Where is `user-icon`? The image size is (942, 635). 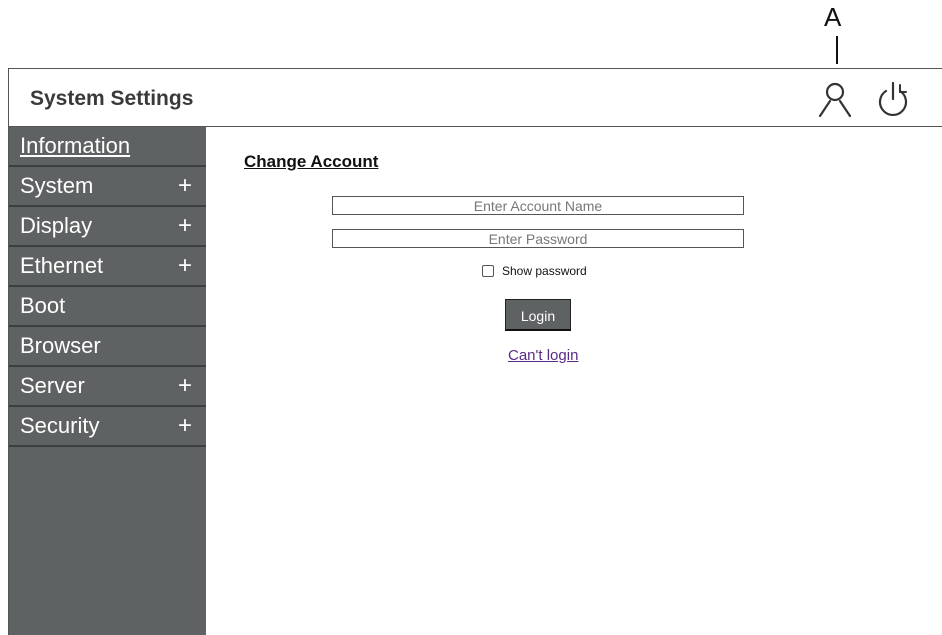 user-icon is located at coordinates (835, 99).